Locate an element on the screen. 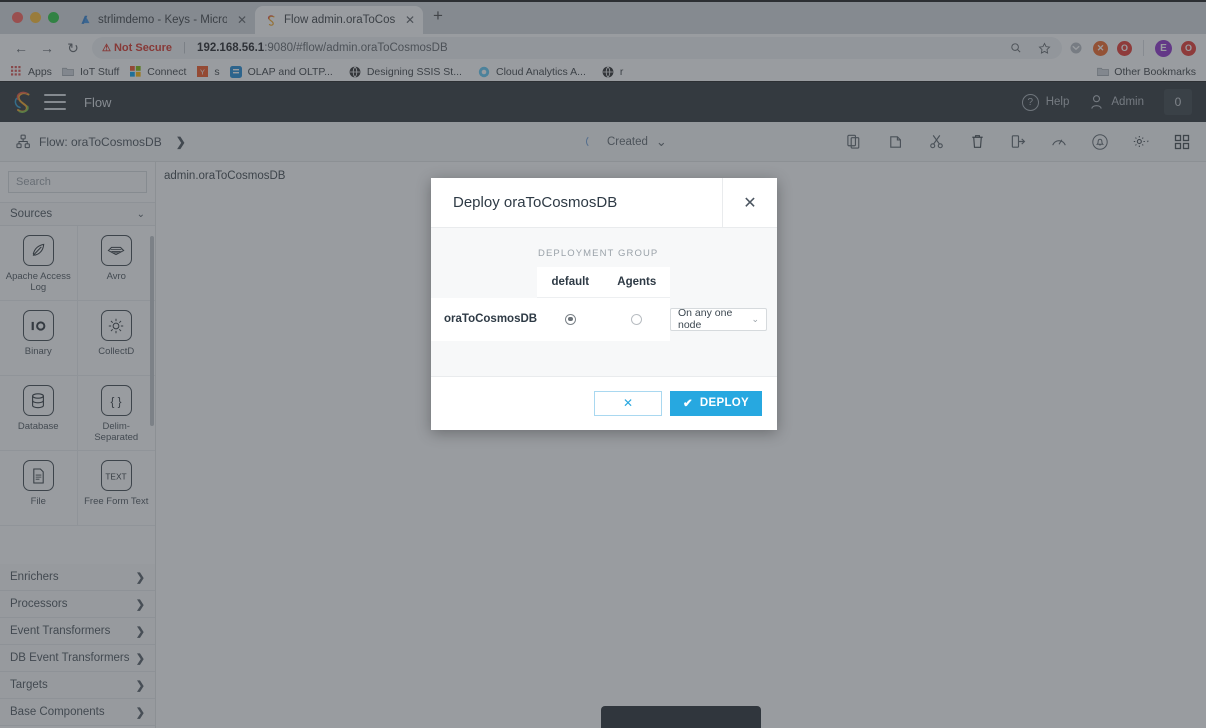  table-header-node-option is located at coordinates (723, 282).